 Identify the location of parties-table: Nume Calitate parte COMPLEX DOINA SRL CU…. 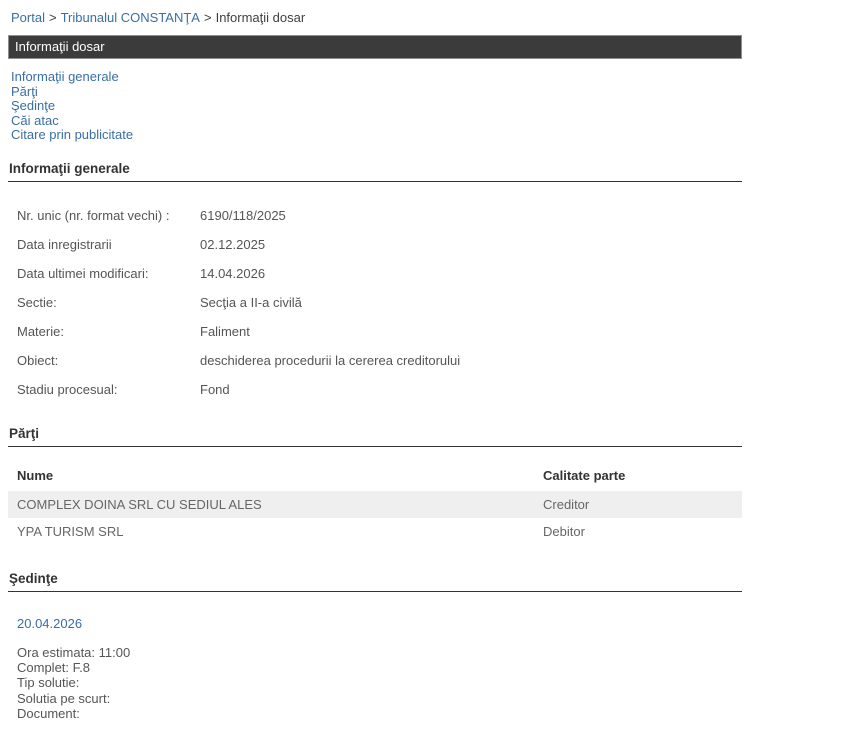
(375, 502).